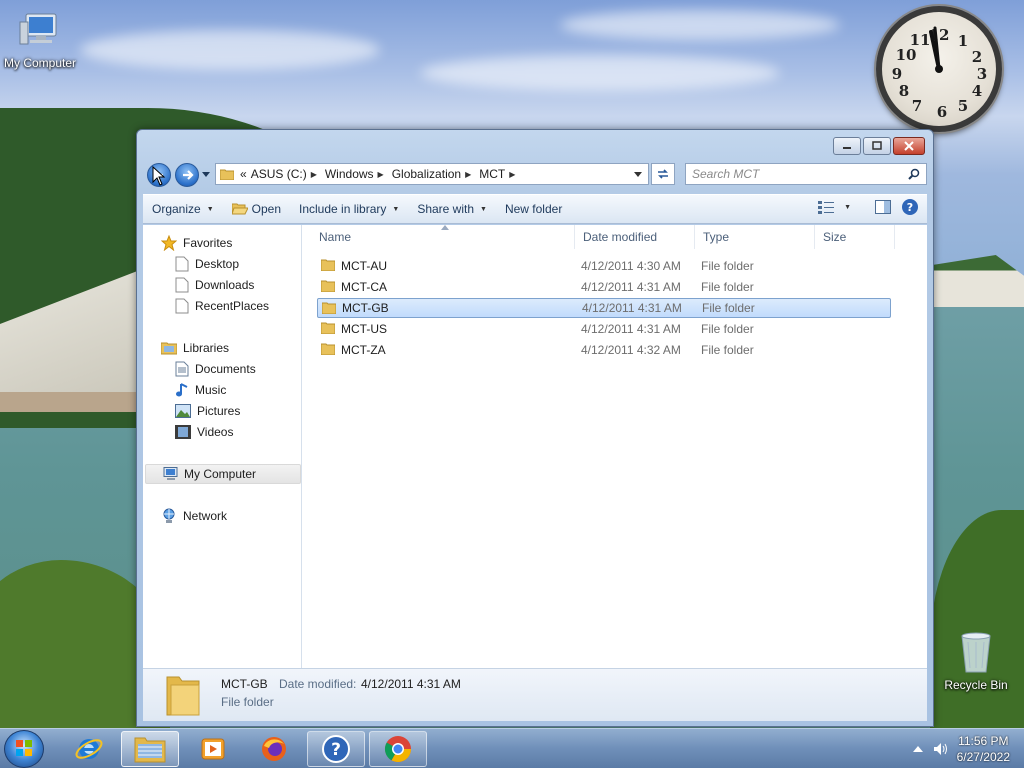 Image resolution: width=1024 pixels, height=768 pixels. I want to click on organize-button: Organize ▼, so click(183, 209).